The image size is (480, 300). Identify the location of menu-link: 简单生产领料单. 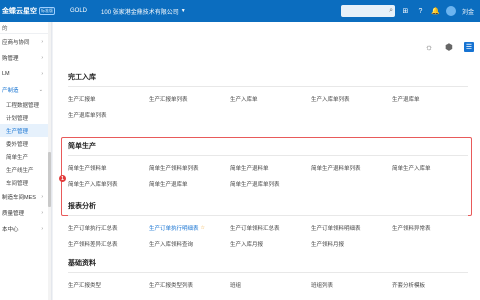
(108, 168).